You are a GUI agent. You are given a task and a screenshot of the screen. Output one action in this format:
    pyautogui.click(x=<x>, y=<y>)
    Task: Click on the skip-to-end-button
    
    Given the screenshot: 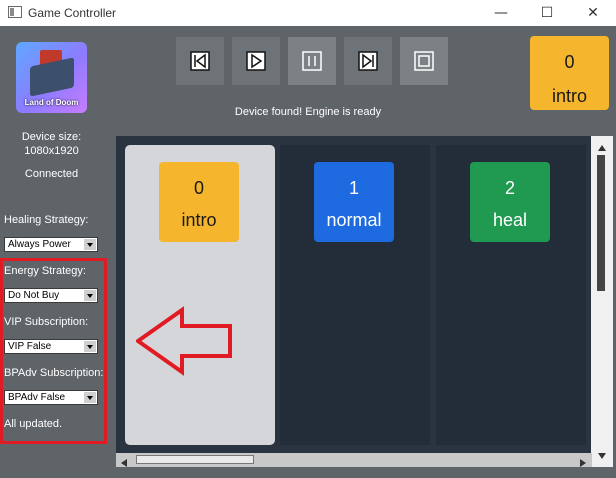 What is the action you would take?
    pyautogui.click(x=368, y=61)
    